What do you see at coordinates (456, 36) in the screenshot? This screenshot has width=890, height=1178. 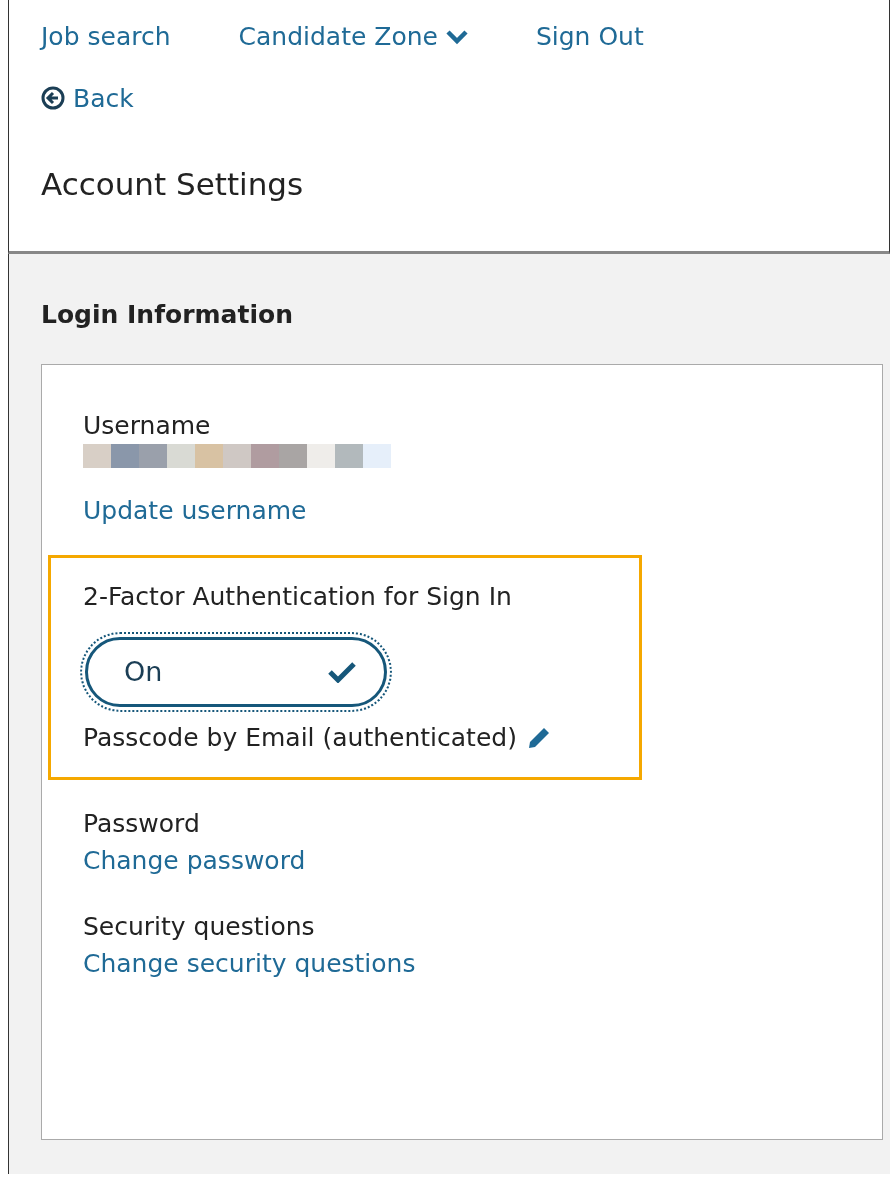 I see `chevron-down-icon` at bounding box center [456, 36].